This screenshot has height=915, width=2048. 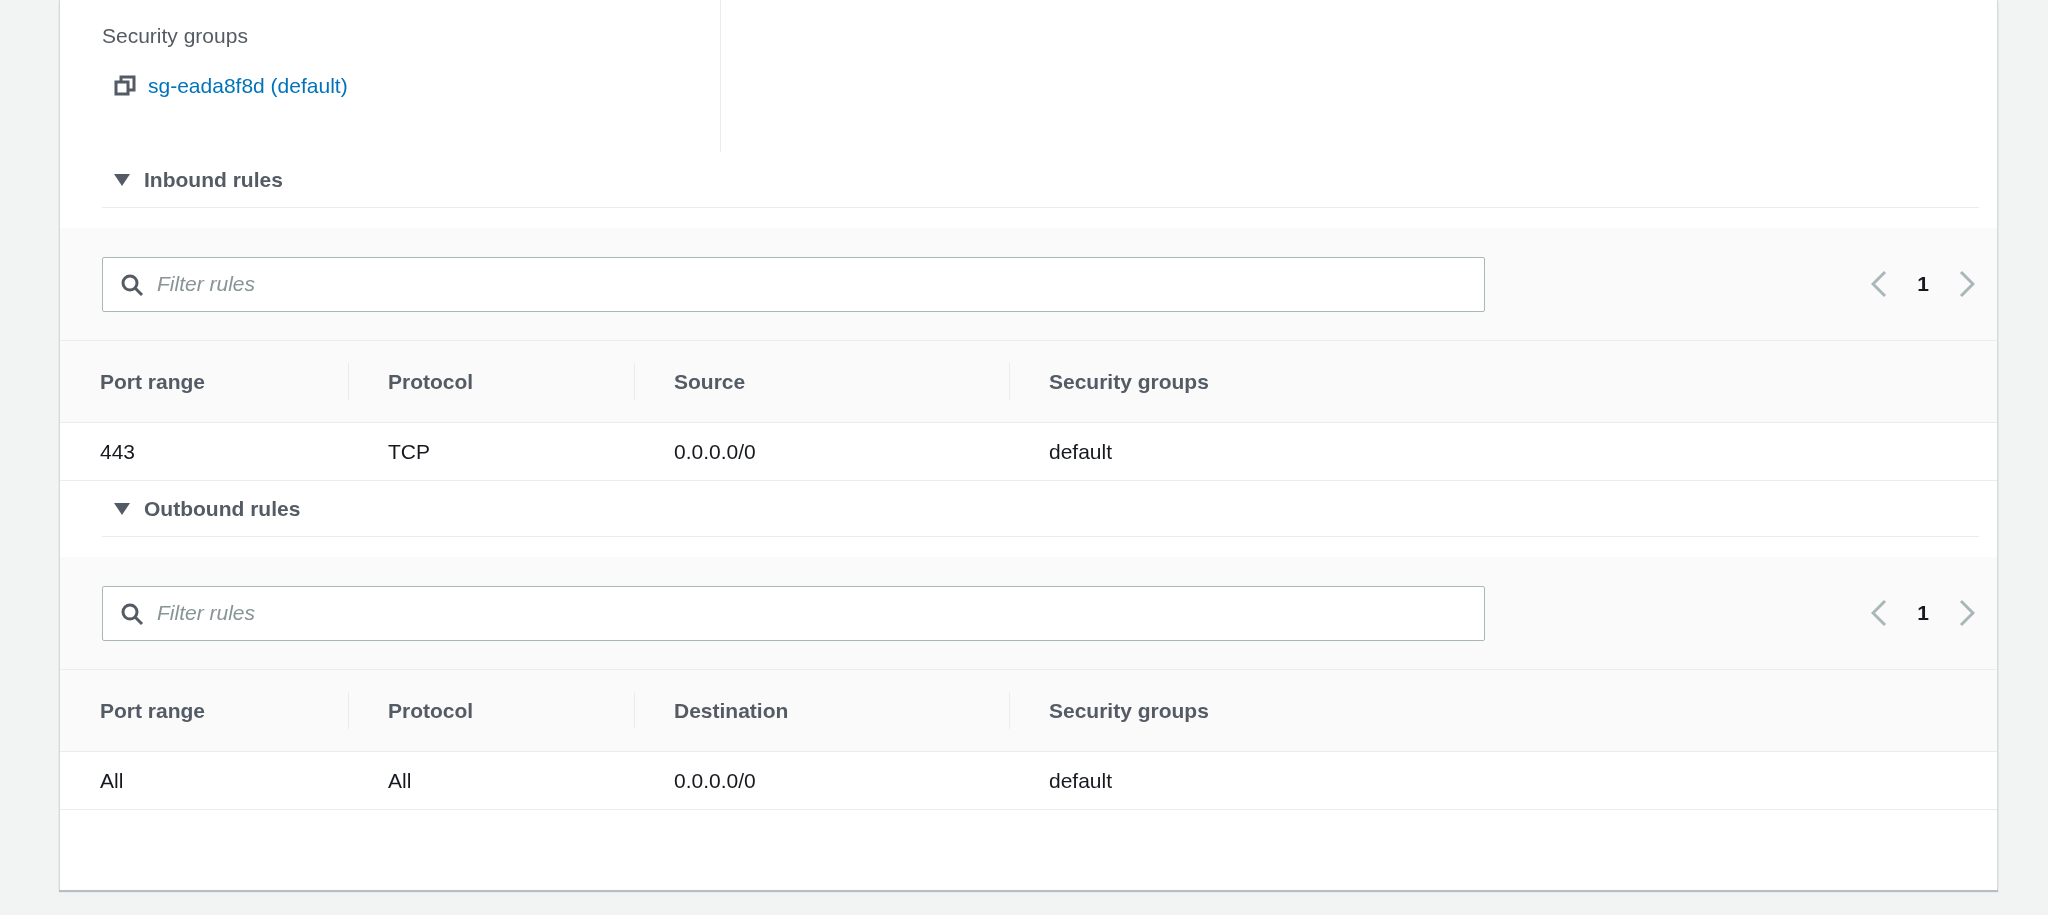 I want to click on field-label: Security groups, so click(x=175, y=36).